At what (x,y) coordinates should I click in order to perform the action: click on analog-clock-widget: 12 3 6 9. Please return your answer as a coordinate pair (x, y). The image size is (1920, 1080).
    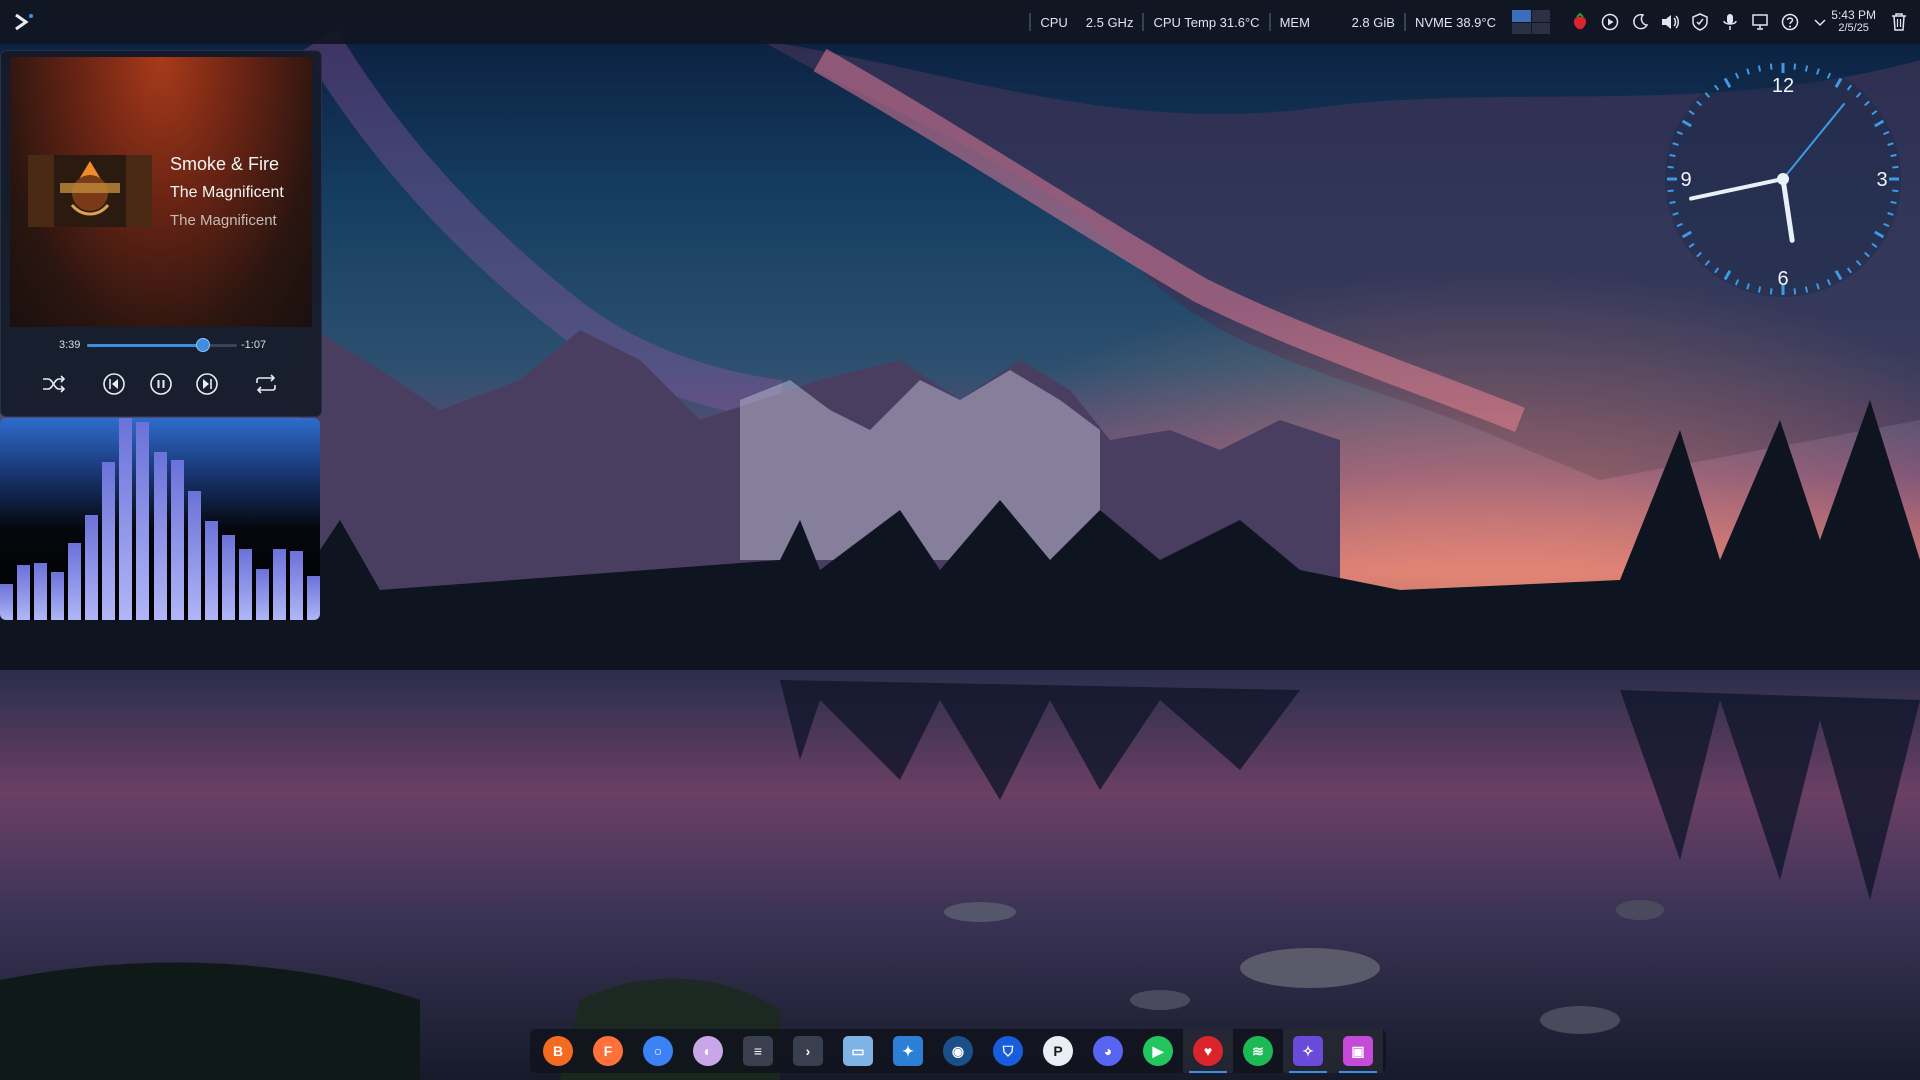
    Looking at the image, I should click on (1783, 179).